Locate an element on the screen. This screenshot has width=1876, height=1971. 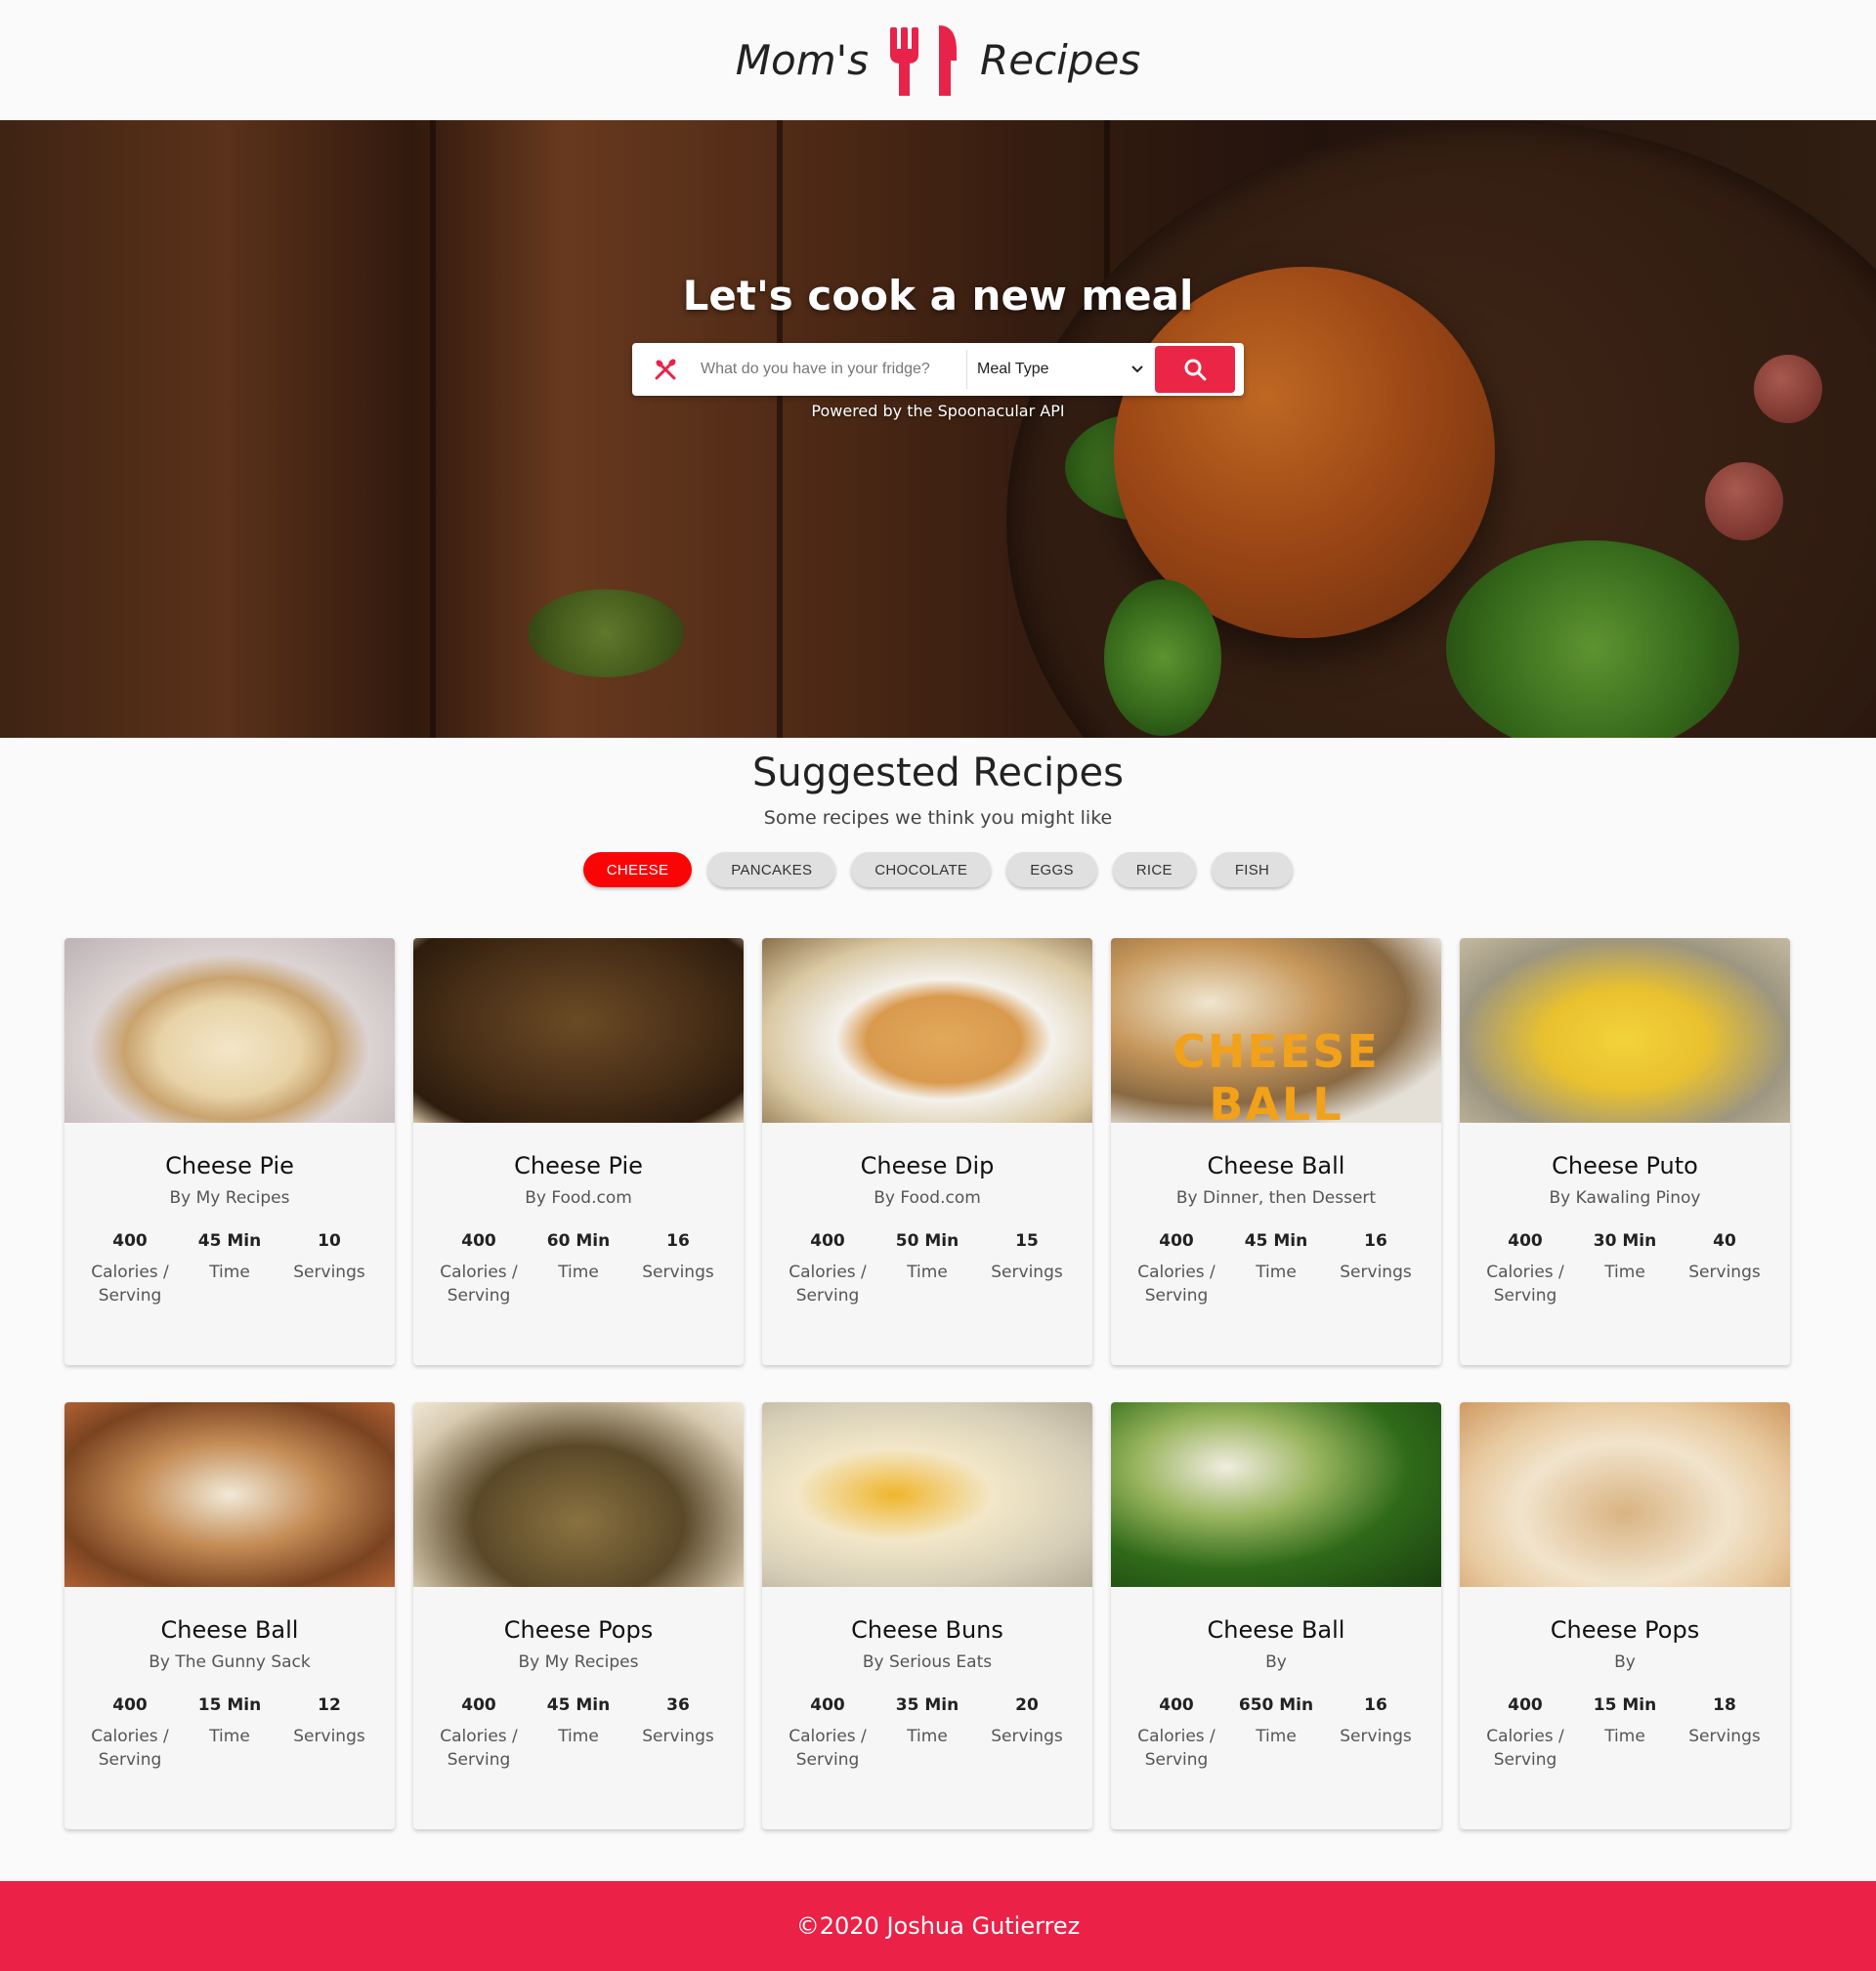
category-chips: CHEESE PANCAKES CHOCOLATE EGGS RICE FISH is located at coordinates (938, 869).